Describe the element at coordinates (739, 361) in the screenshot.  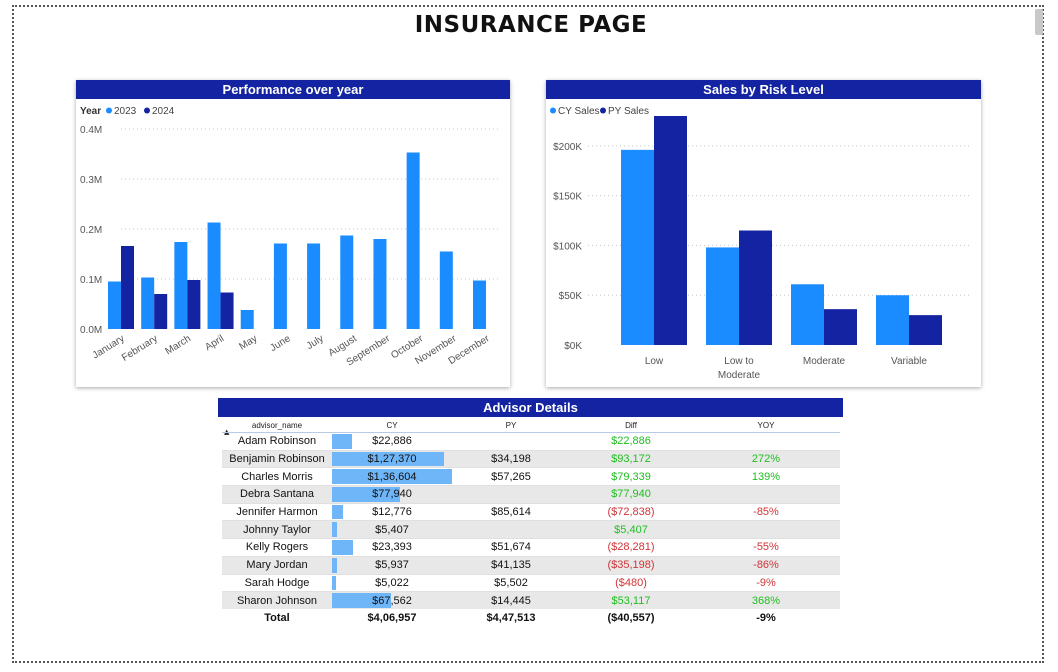
I see `x-tick-label: Low to` at that location.